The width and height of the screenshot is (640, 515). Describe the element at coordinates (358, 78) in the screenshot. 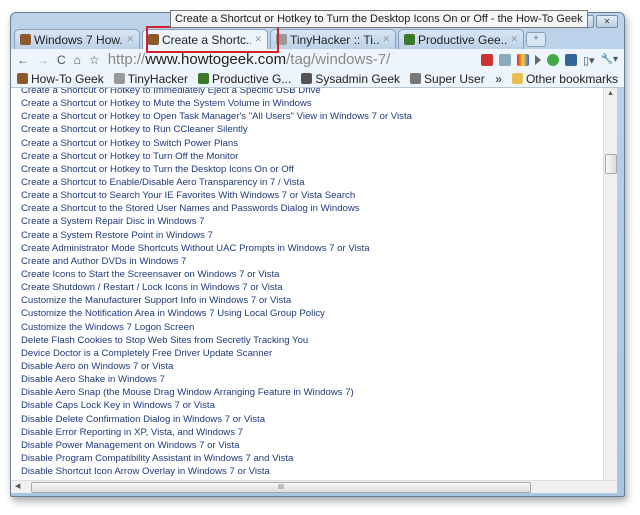

I see `bookmark-label: Sysadmin Geek` at that location.